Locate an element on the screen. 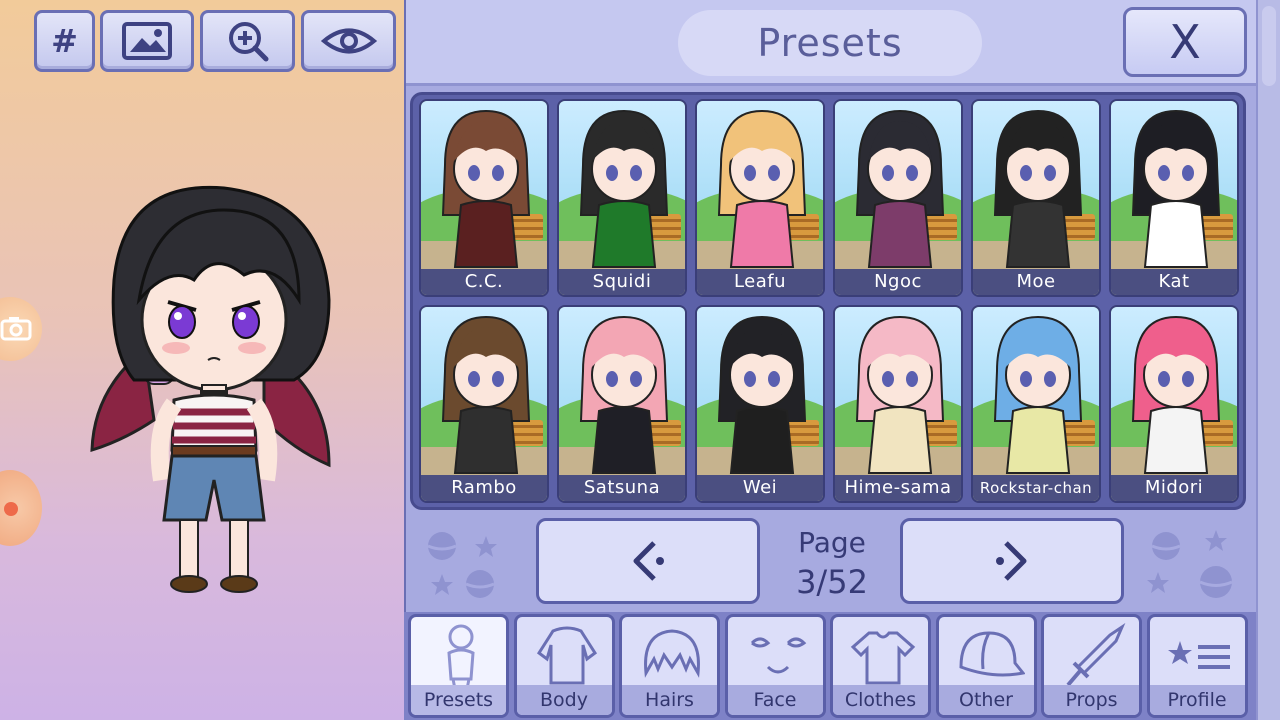 The width and height of the screenshot is (1280, 720). camera-icon is located at coordinates (16, 329).